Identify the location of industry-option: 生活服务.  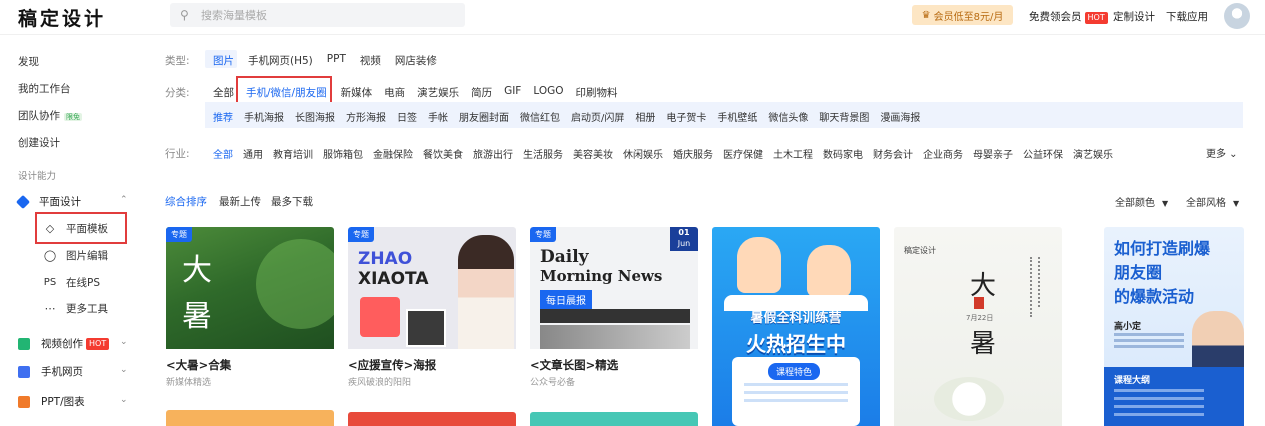
(543, 153).